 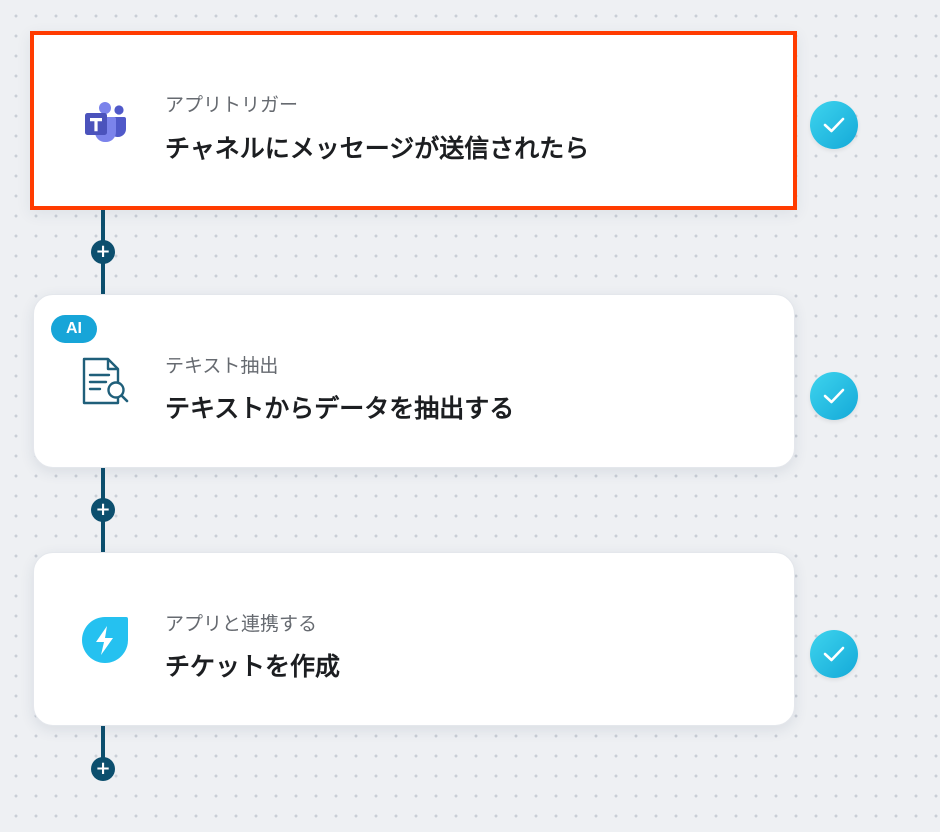 I want to click on ai-badge: AI, so click(x=74, y=329).